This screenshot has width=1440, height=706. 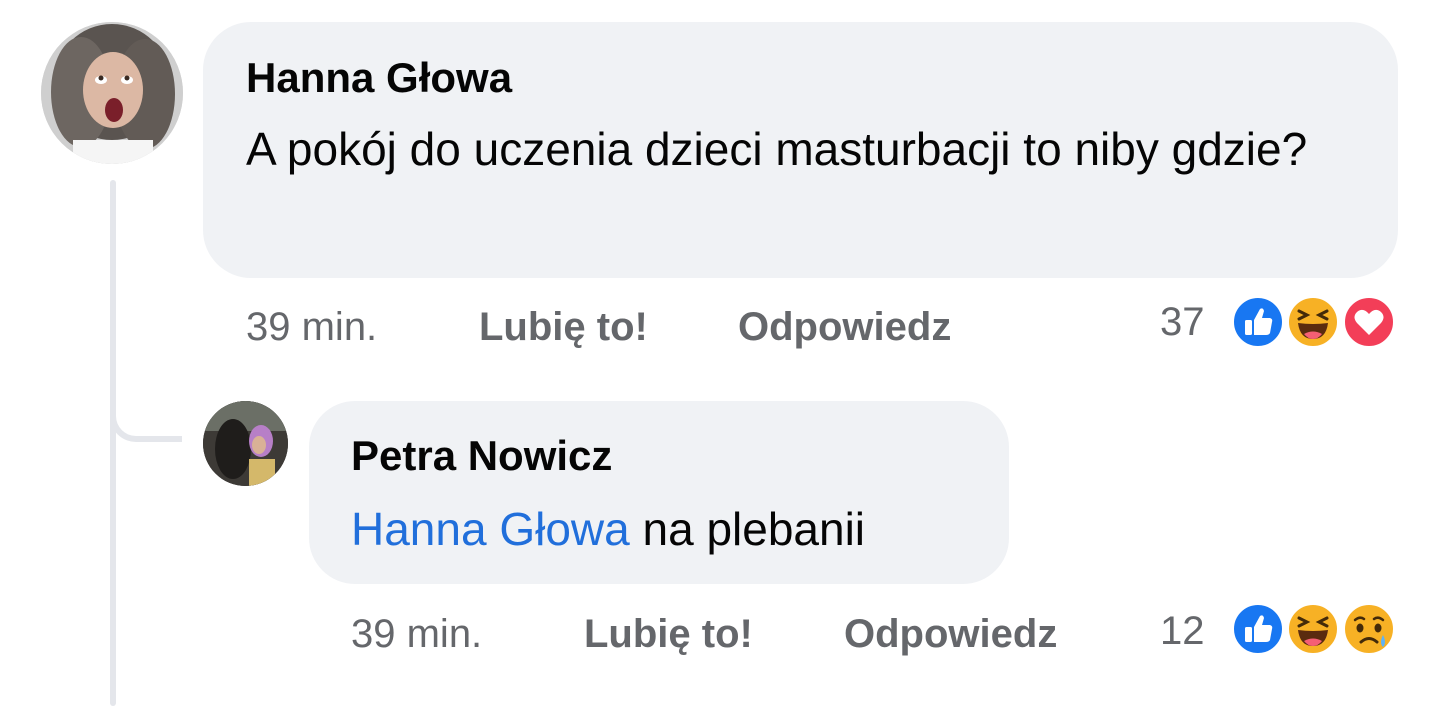 I want to click on thread-connector, so click(x=146, y=411).